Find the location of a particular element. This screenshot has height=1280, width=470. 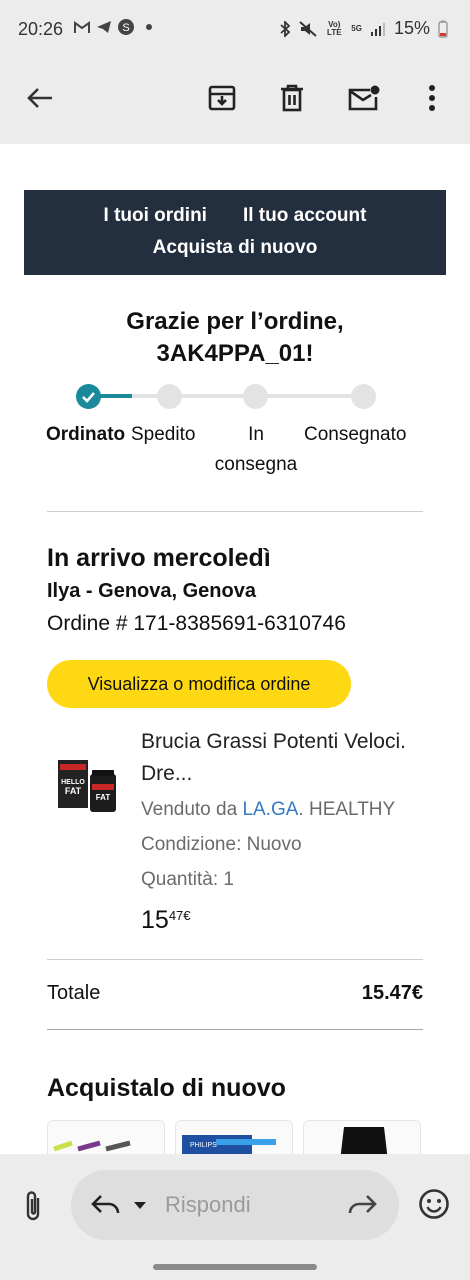

step-in-delivery-line1: In is located at coordinates (256, 434).